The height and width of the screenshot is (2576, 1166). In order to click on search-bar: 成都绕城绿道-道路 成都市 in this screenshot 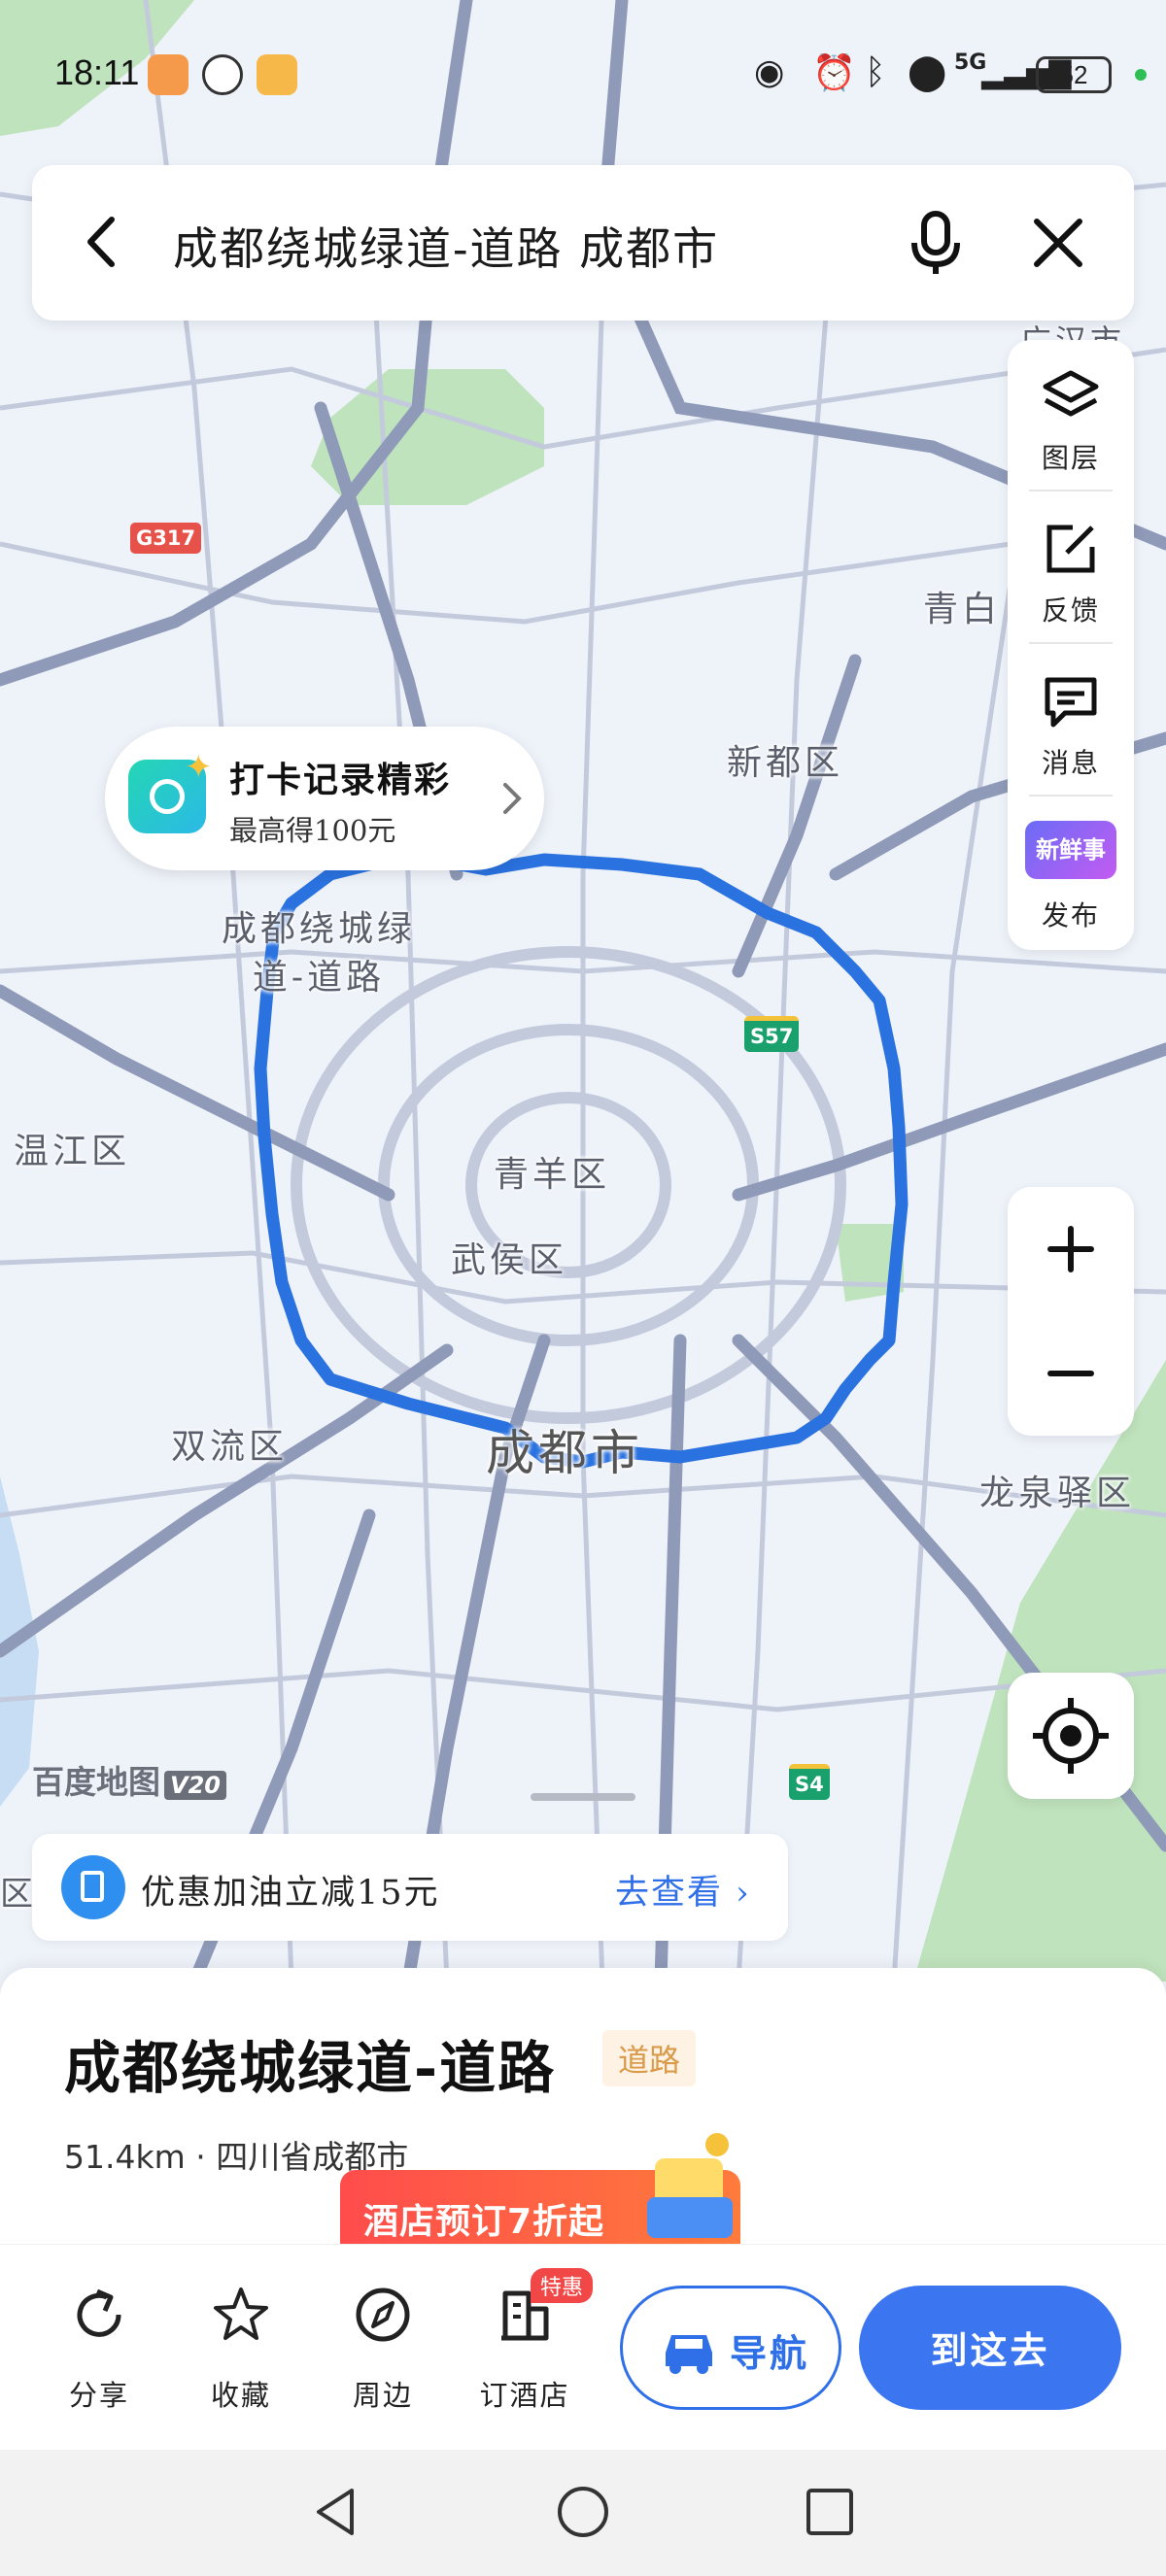, I will do `click(583, 243)`.